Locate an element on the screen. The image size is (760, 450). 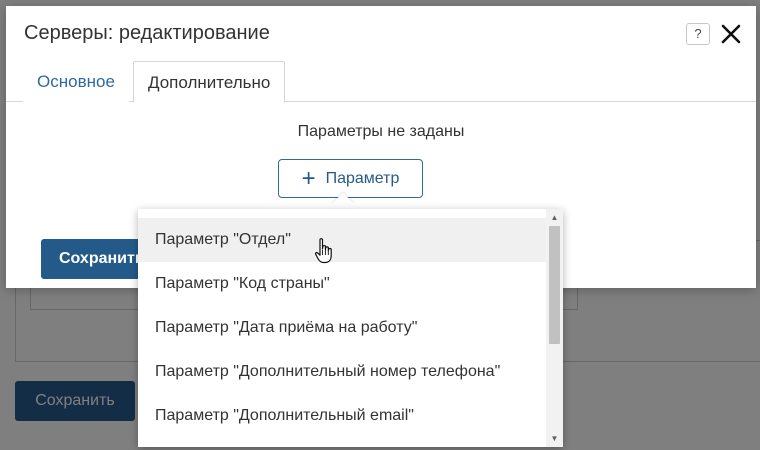
dropdown-scrollbar: ▲ ▼ is located at coordinates (554, 328).